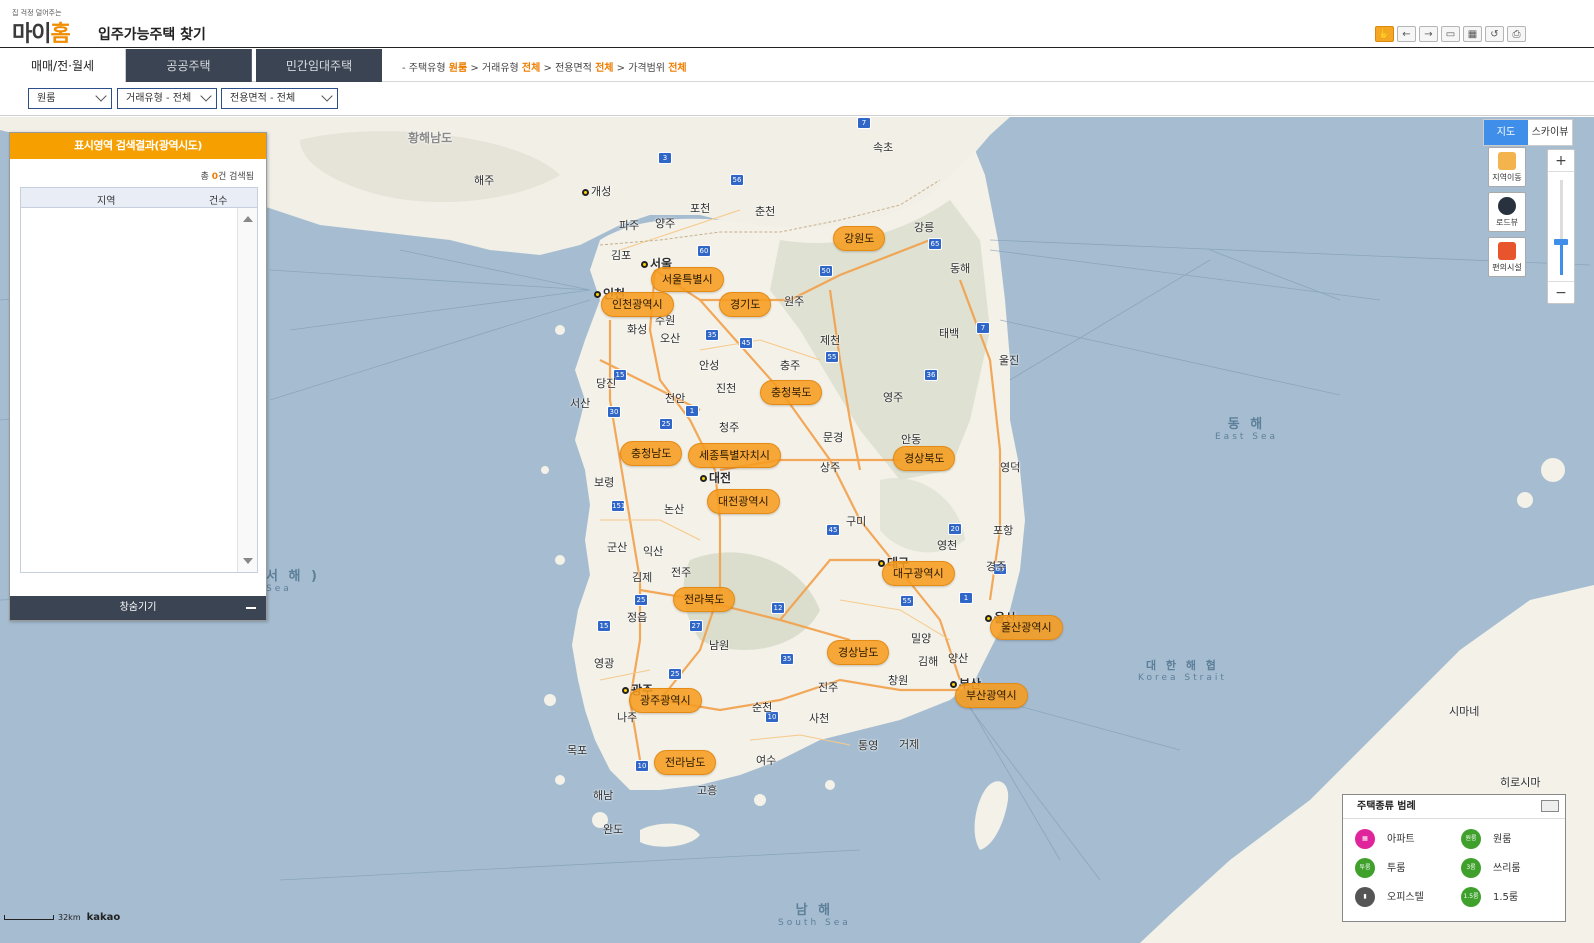 The height and width of the screenshot is (943, 1594). What do you see at coordinates (604, 663) in the screenshot?
I see `city-label: 영광` at bounding box center [604, 663].